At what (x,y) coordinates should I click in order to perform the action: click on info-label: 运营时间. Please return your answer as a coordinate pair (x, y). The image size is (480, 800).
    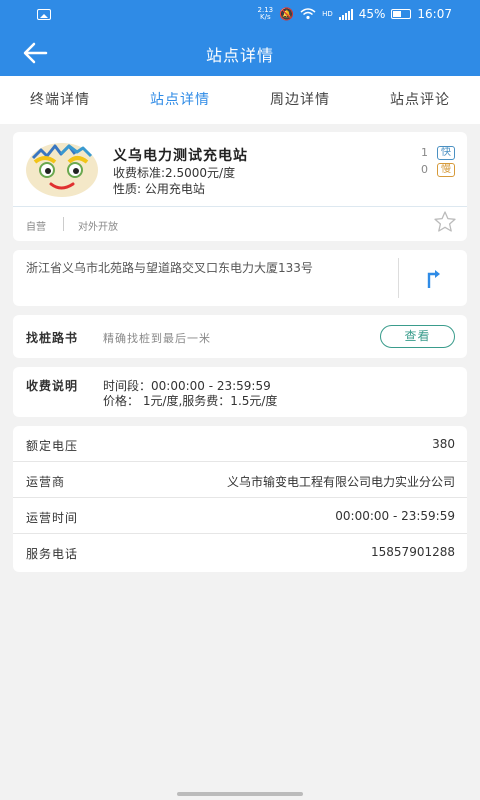
    Looking at the image, I should click on (52, 518).